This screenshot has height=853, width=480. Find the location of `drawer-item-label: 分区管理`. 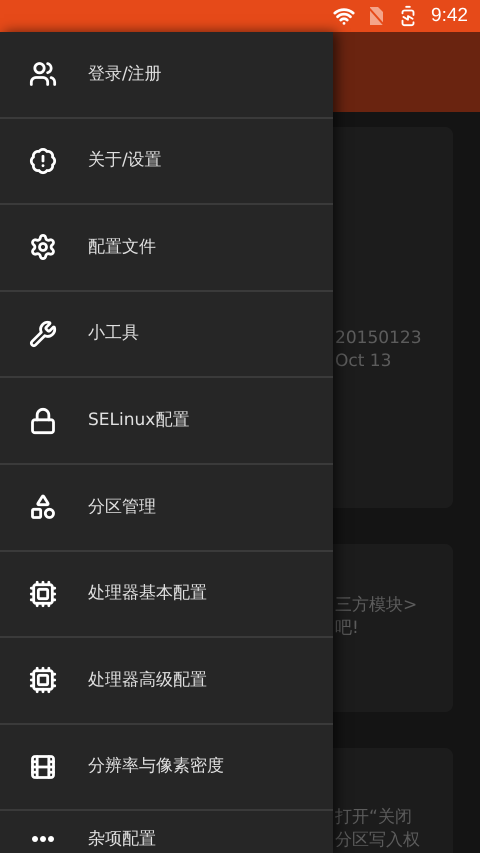

drawer-item-label: 分区管理 is located at coordinates (122, 507).